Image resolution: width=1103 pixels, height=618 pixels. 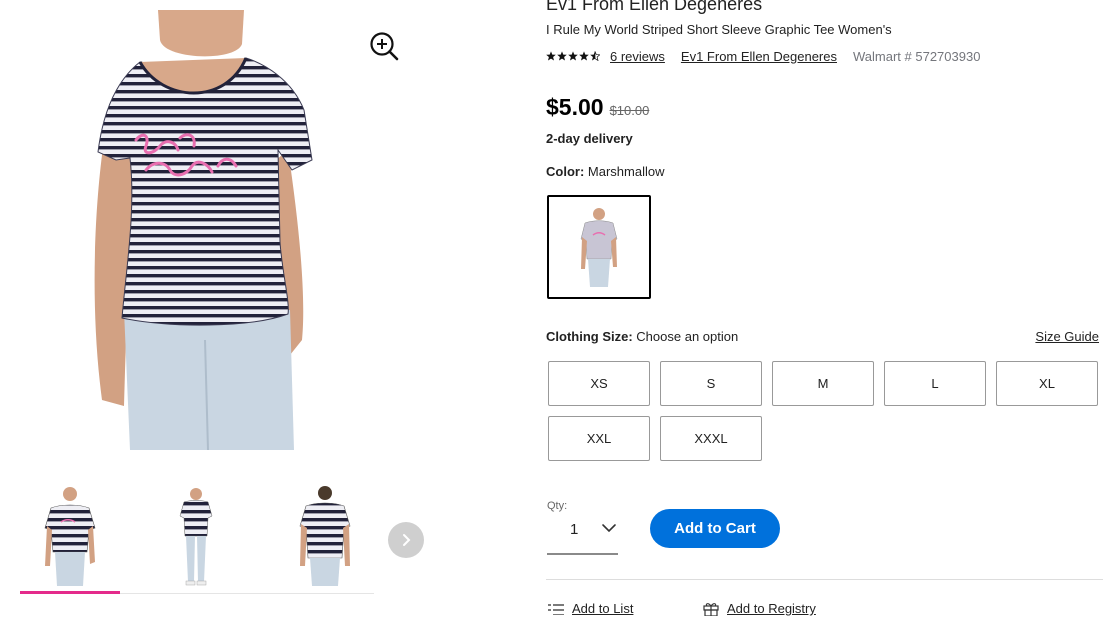 I want to click on walmart-item-number: Walmart # 572703930, so click(x=917, y=56).